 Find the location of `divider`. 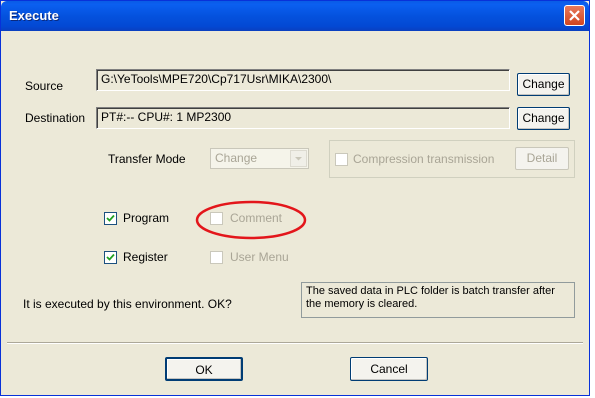

divider is located at coordinates (295, 343).